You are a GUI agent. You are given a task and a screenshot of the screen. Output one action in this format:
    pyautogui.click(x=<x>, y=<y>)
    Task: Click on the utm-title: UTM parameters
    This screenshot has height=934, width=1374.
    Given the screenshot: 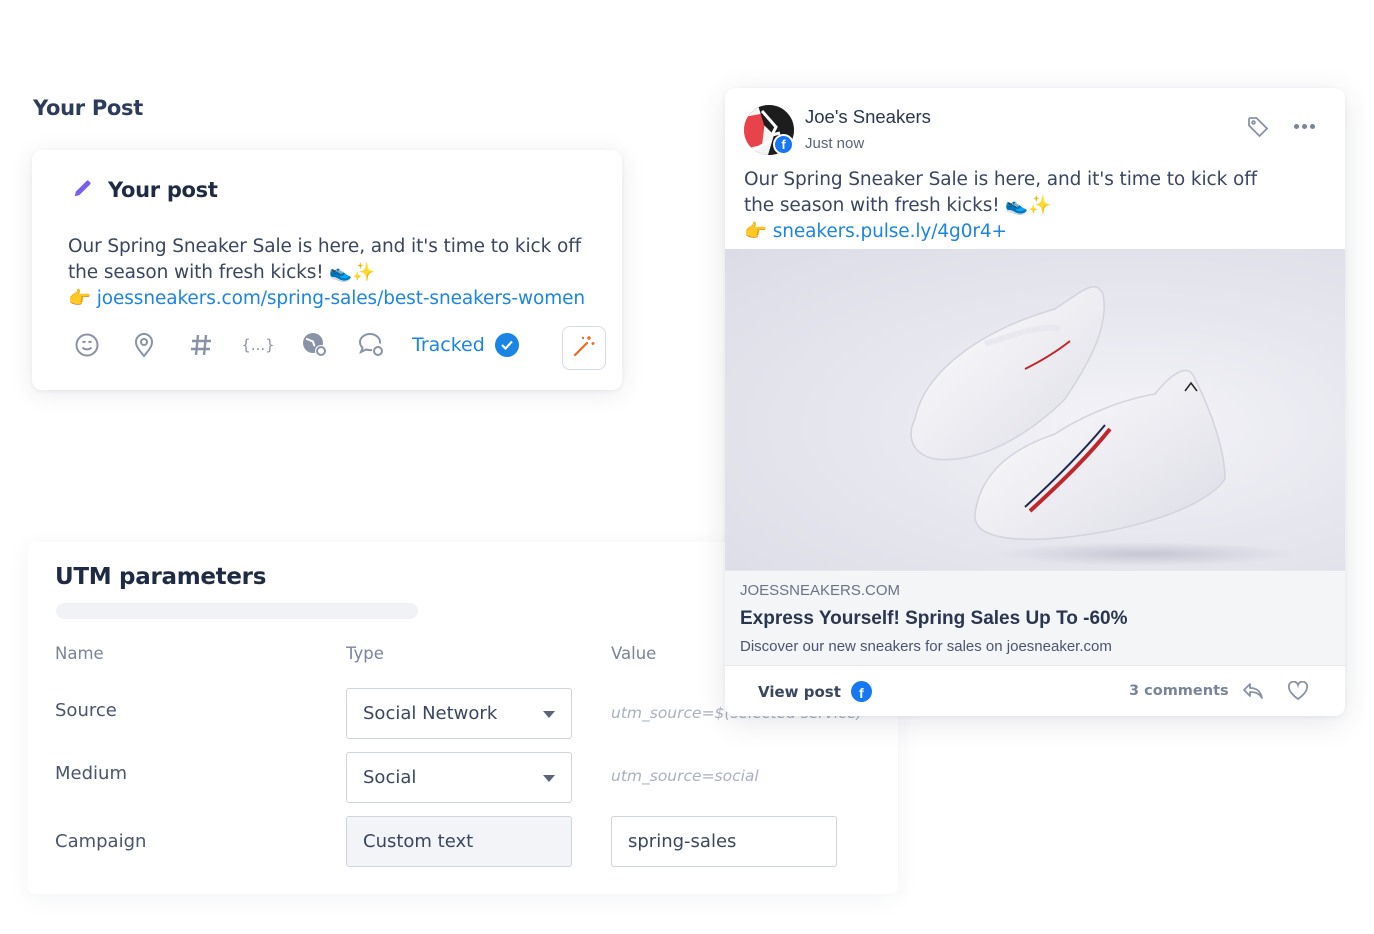 What is the action you would take?
    pyautogui.click(x=161, y=577)
    